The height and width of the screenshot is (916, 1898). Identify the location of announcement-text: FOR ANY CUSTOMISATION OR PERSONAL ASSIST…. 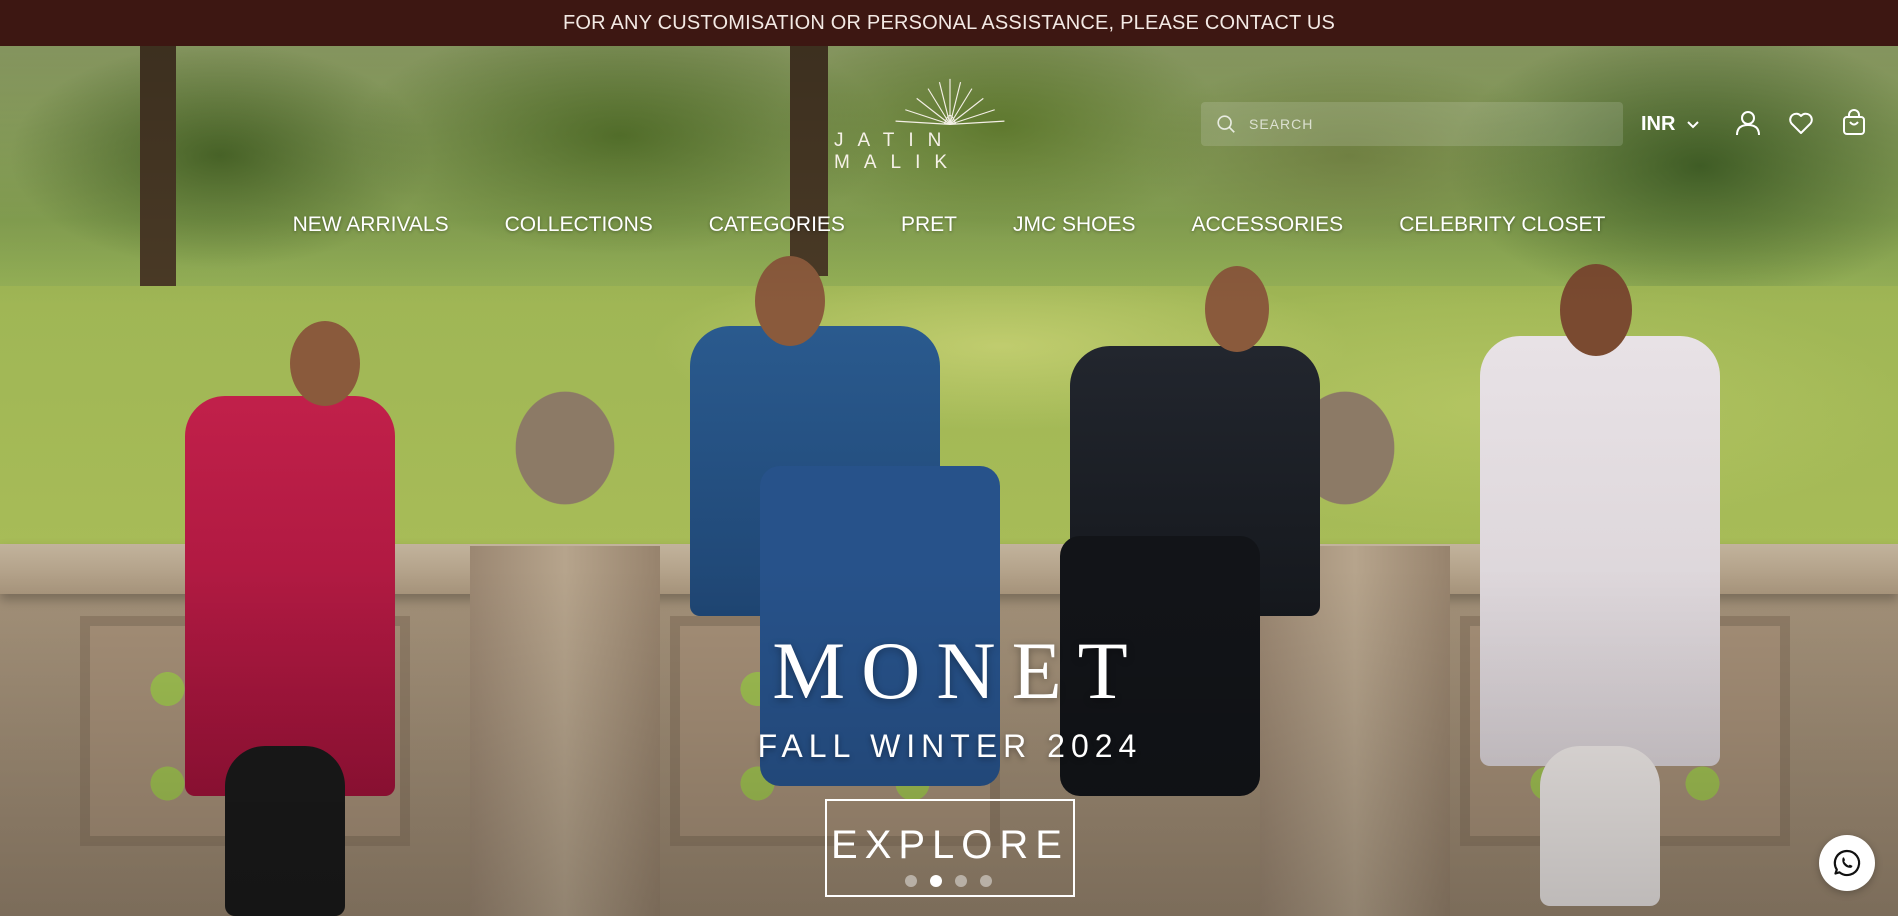
(949, 23).